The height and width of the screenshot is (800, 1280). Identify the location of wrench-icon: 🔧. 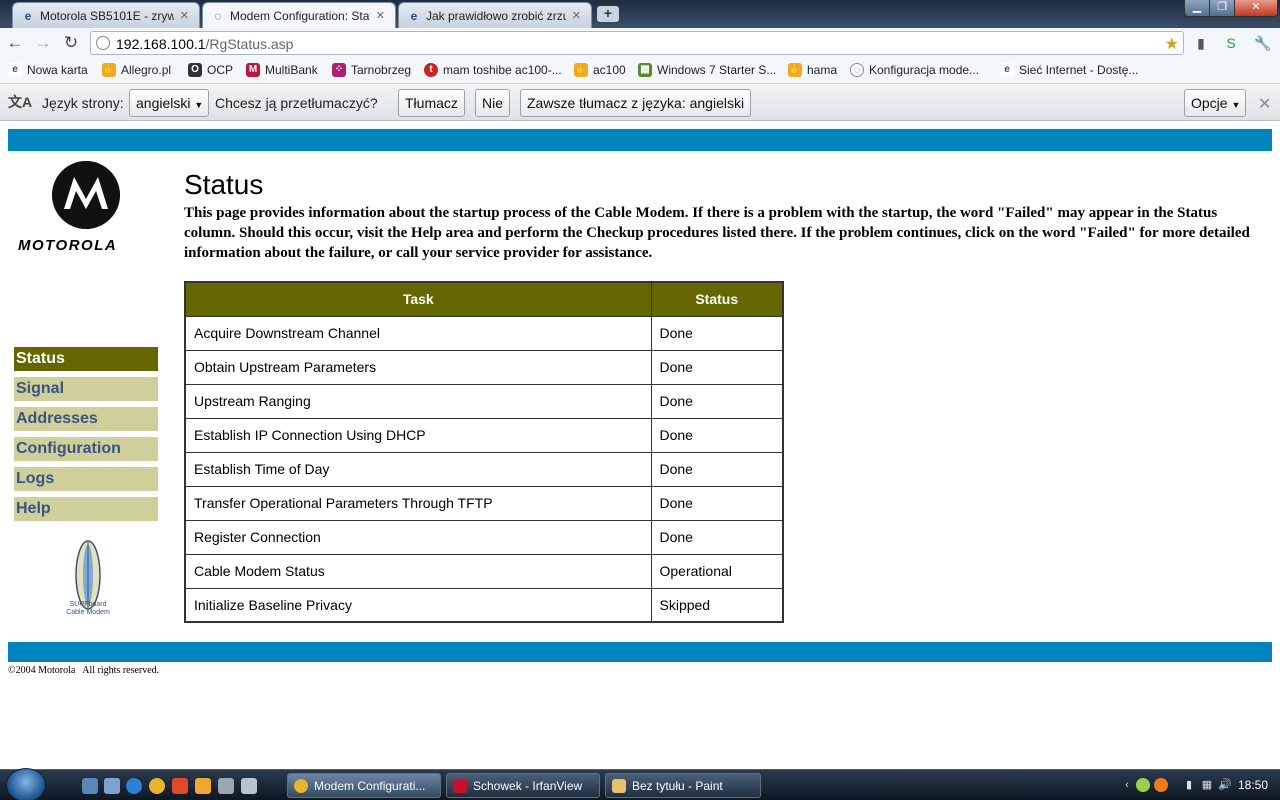
(1263, 43).